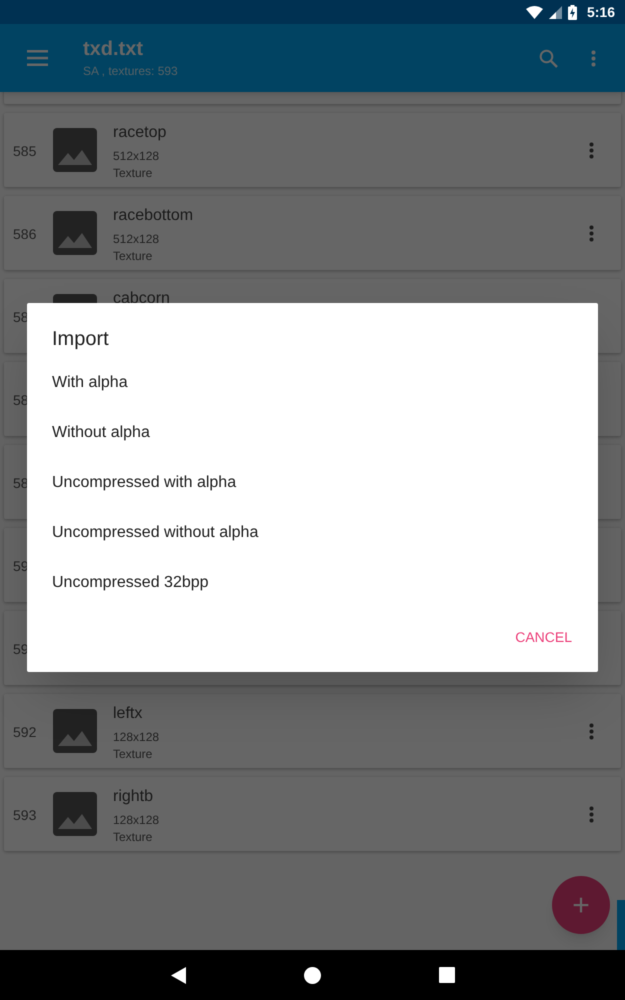 The image size is (625, 1000). Describe the element at coordinates (127, 714) in the screenshot. I see `texture-name: leftx` at that location.